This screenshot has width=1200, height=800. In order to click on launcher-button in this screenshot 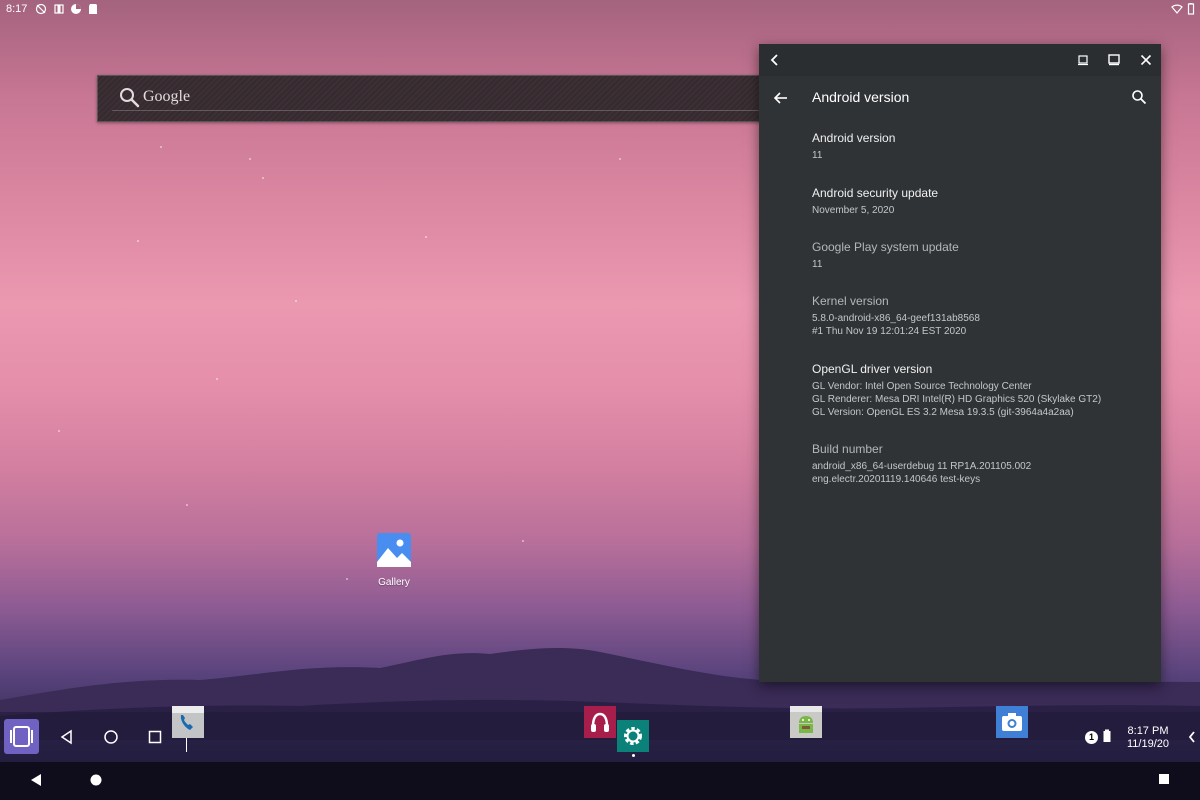, I will do `click(21, 736)`.